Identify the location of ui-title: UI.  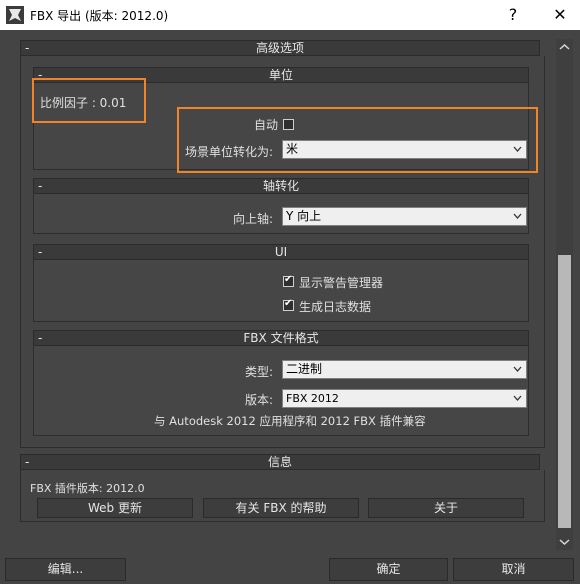
(281, 252).